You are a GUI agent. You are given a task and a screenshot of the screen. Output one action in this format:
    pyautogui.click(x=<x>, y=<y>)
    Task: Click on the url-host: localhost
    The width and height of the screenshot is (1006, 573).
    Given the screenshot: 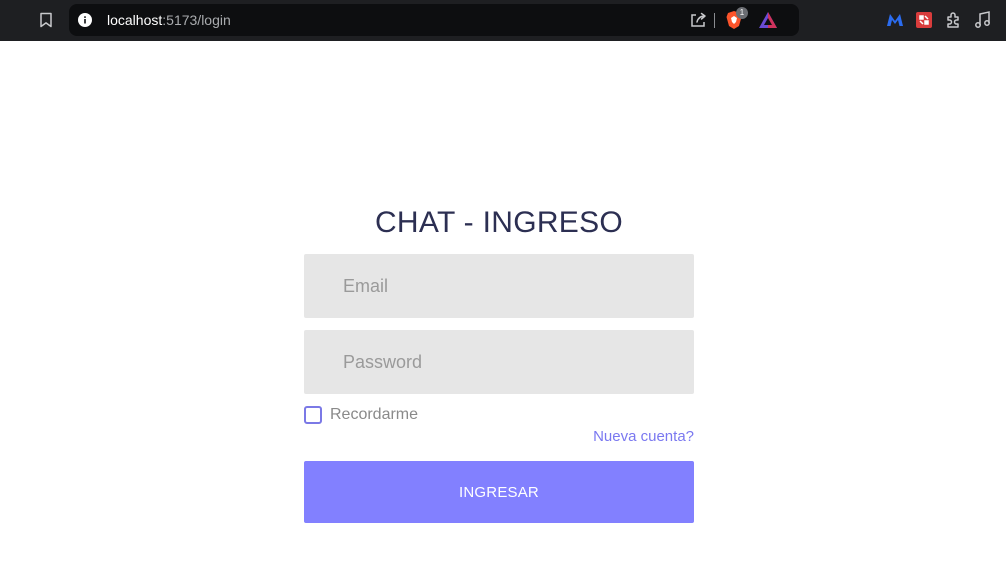 What is the action you would take?
    pyautogui.click(x=135, y=20)
    